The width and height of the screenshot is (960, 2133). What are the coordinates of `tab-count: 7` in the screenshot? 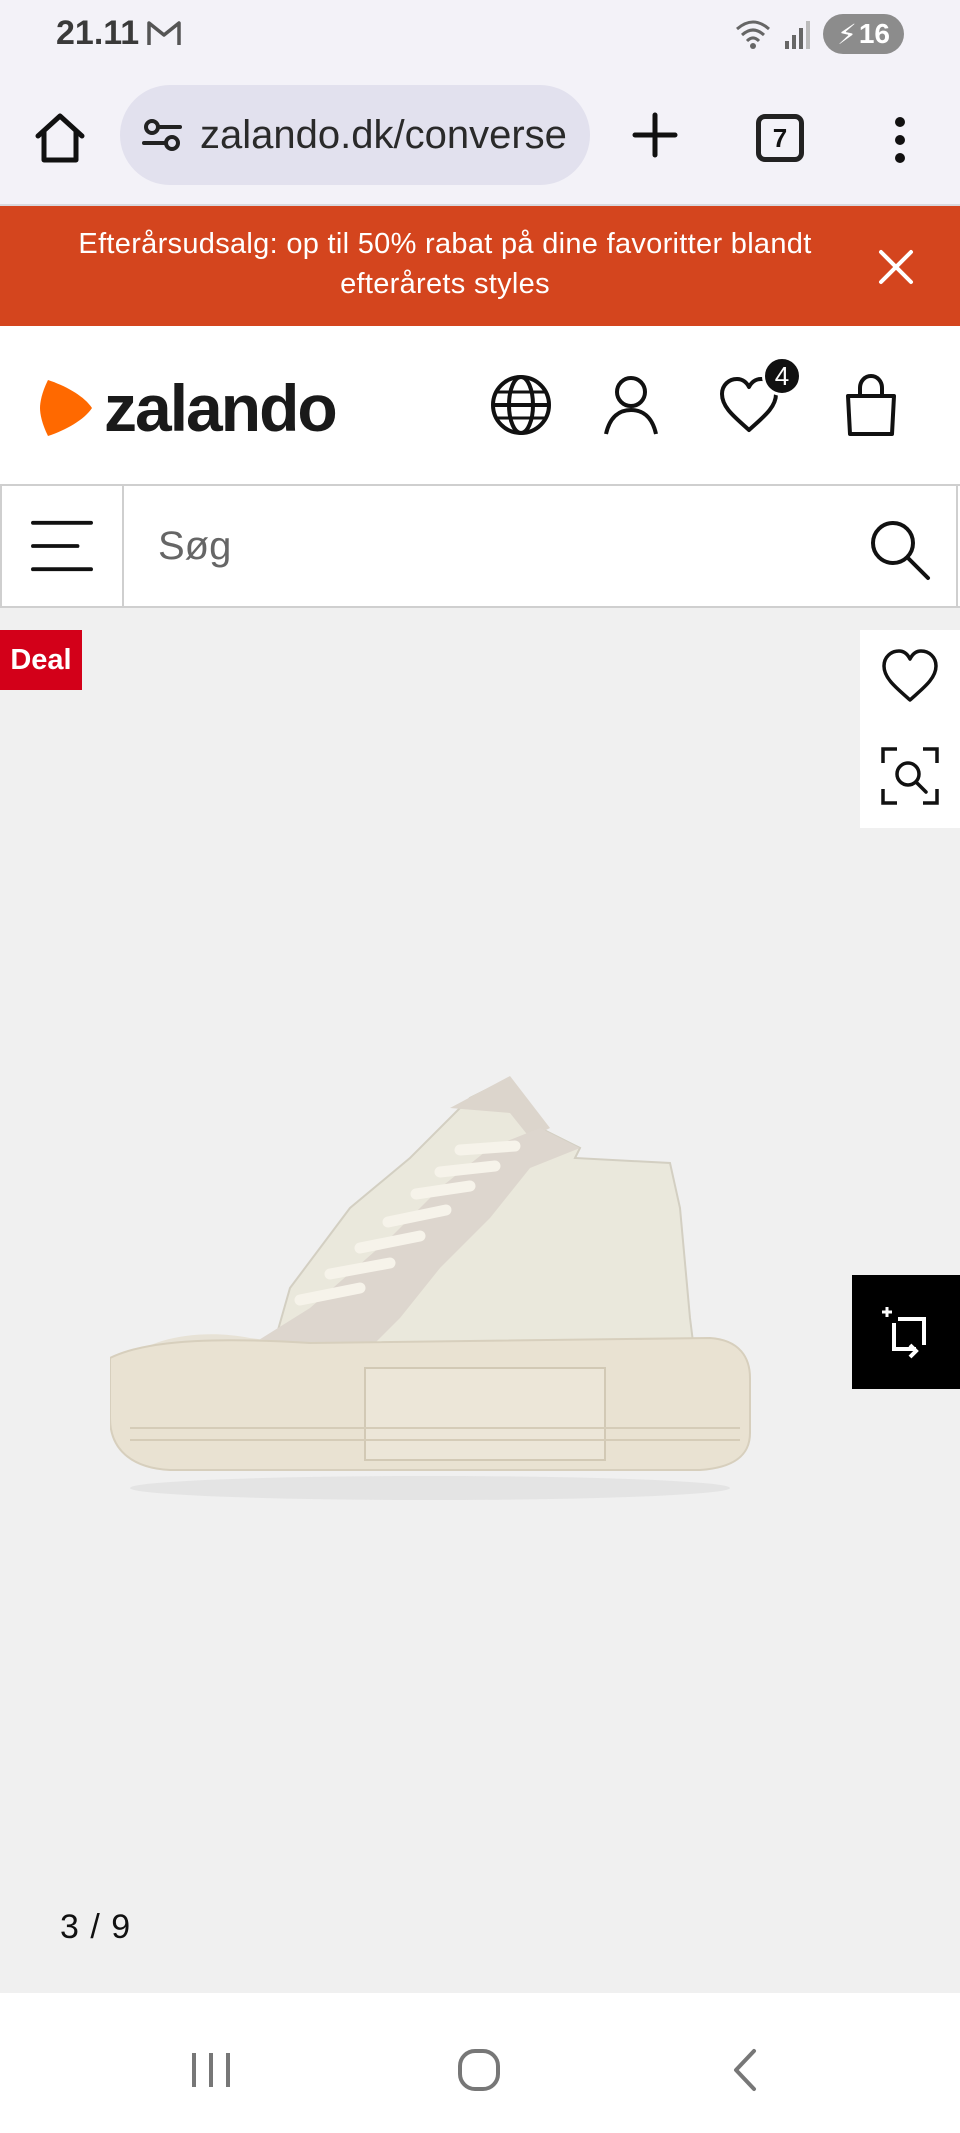 It's located at (780, 137).